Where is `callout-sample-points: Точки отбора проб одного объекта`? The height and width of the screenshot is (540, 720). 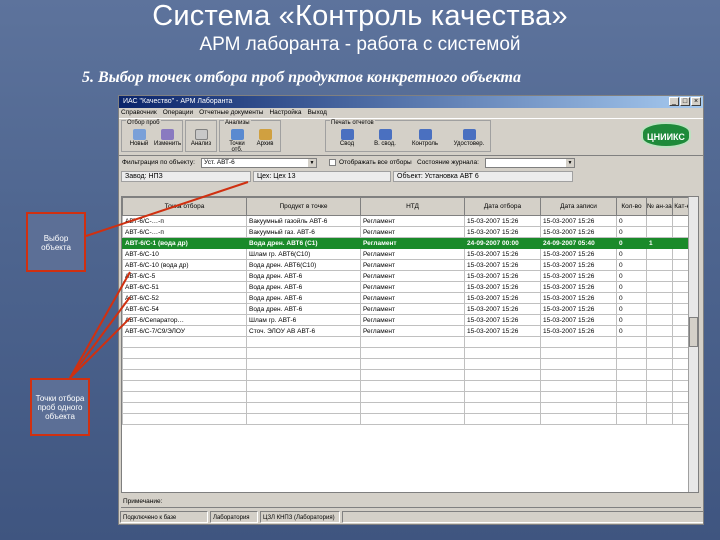
callout-sample-points: Точки отбора проб одного объекта is located at coordinates (60, 407).